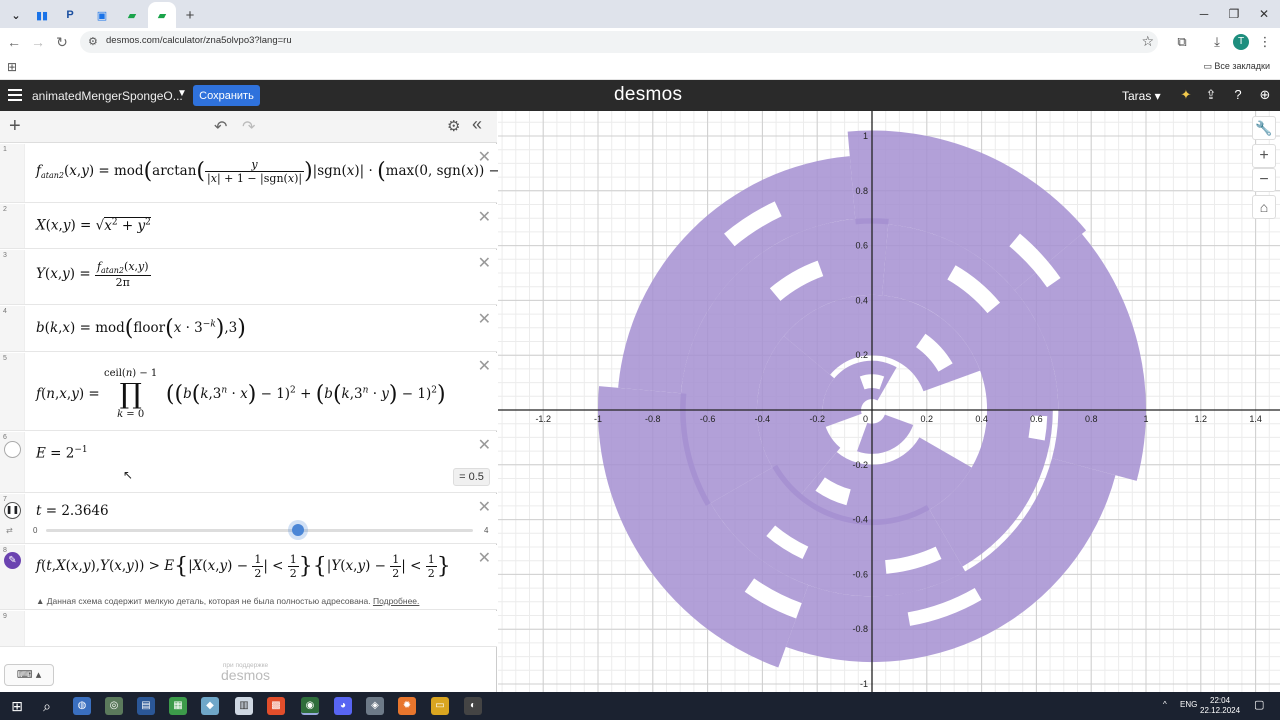  What do you see at coordinates (29, 675) in the screenshot?
I see `keyboard-toggle-icon: ⌨ ▴` at bounding box center [29, 675].